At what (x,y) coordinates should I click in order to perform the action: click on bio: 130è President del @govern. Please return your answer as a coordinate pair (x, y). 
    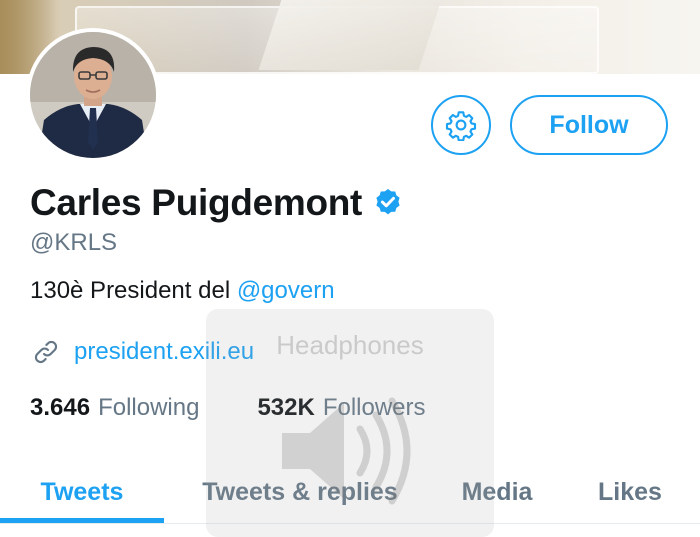
    Looking at the image, I should click on (182, 291).